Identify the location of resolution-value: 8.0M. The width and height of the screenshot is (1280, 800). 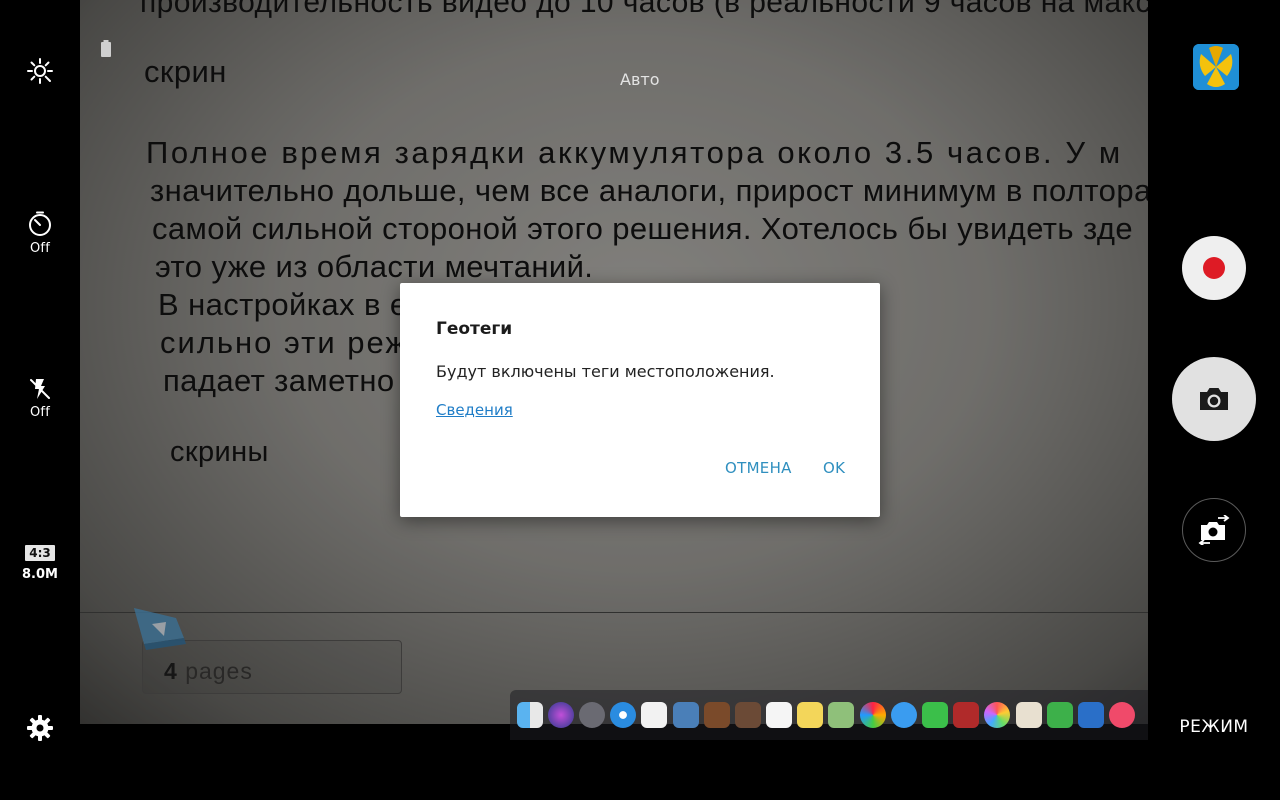
(40, 574).